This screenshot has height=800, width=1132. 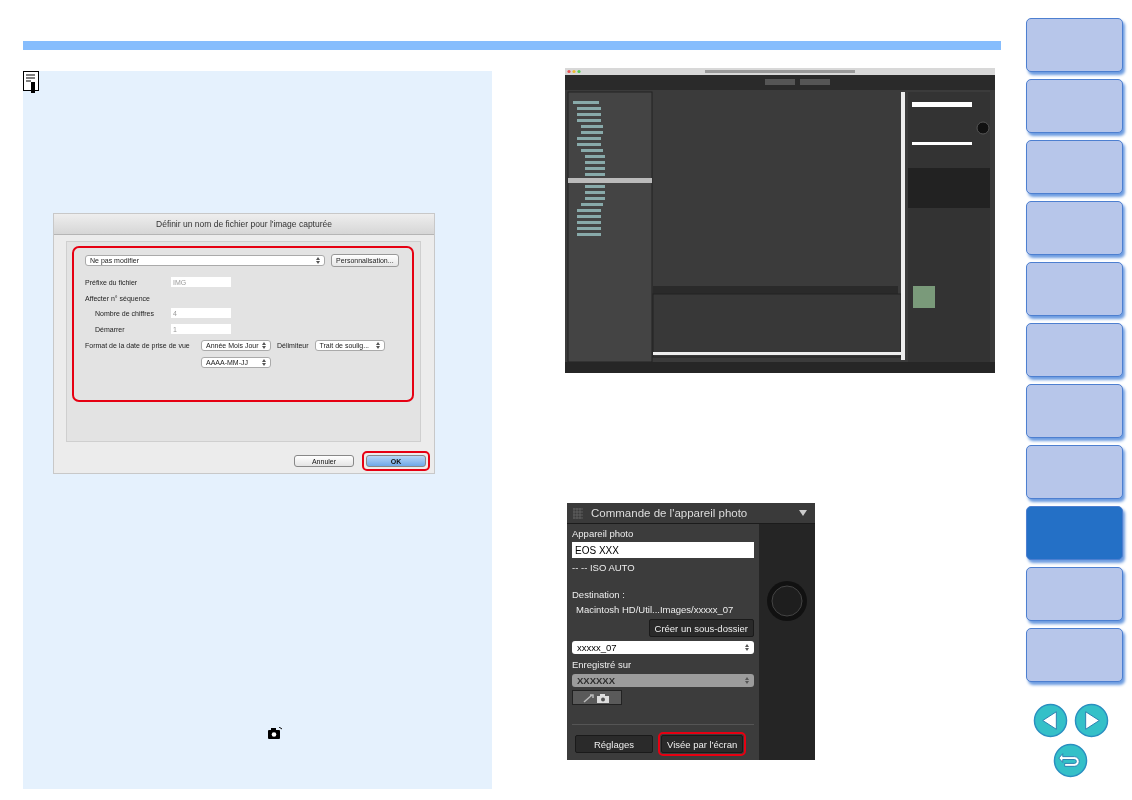 I want to click on settings-button: Réglages, so click(x=614, y=744).